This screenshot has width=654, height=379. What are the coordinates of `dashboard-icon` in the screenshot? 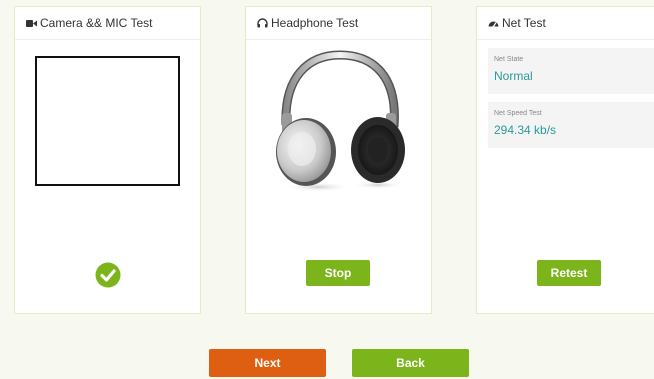 It's located at (493, 23).